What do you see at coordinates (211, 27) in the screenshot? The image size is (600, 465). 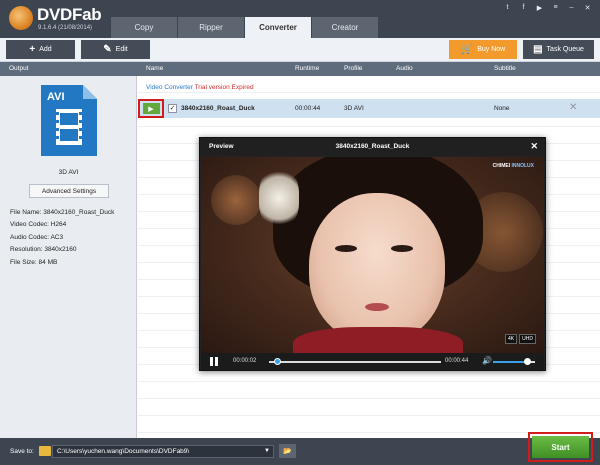 I see `tab-ripper: Ripper` at bounding box center [211, 27].